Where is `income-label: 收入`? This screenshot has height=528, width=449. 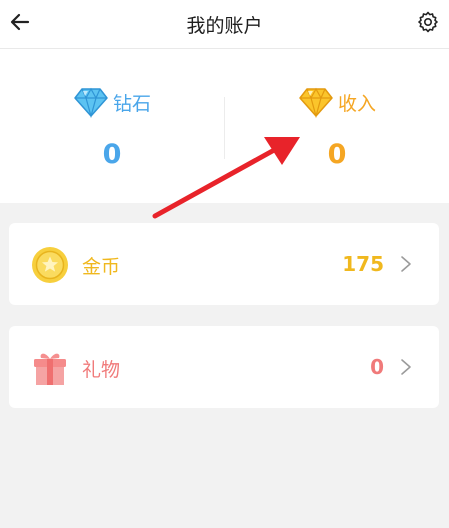
income-label: 收入 is located at coordinates (356, 103).